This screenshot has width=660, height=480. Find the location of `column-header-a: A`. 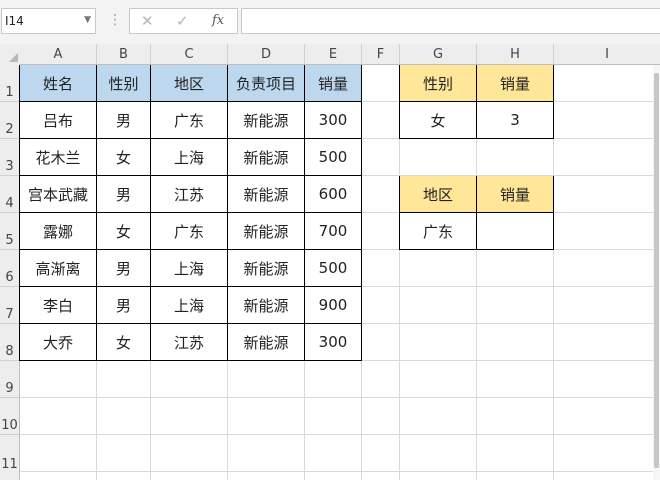

column-header-a: A is located at coordinates (58, 54).